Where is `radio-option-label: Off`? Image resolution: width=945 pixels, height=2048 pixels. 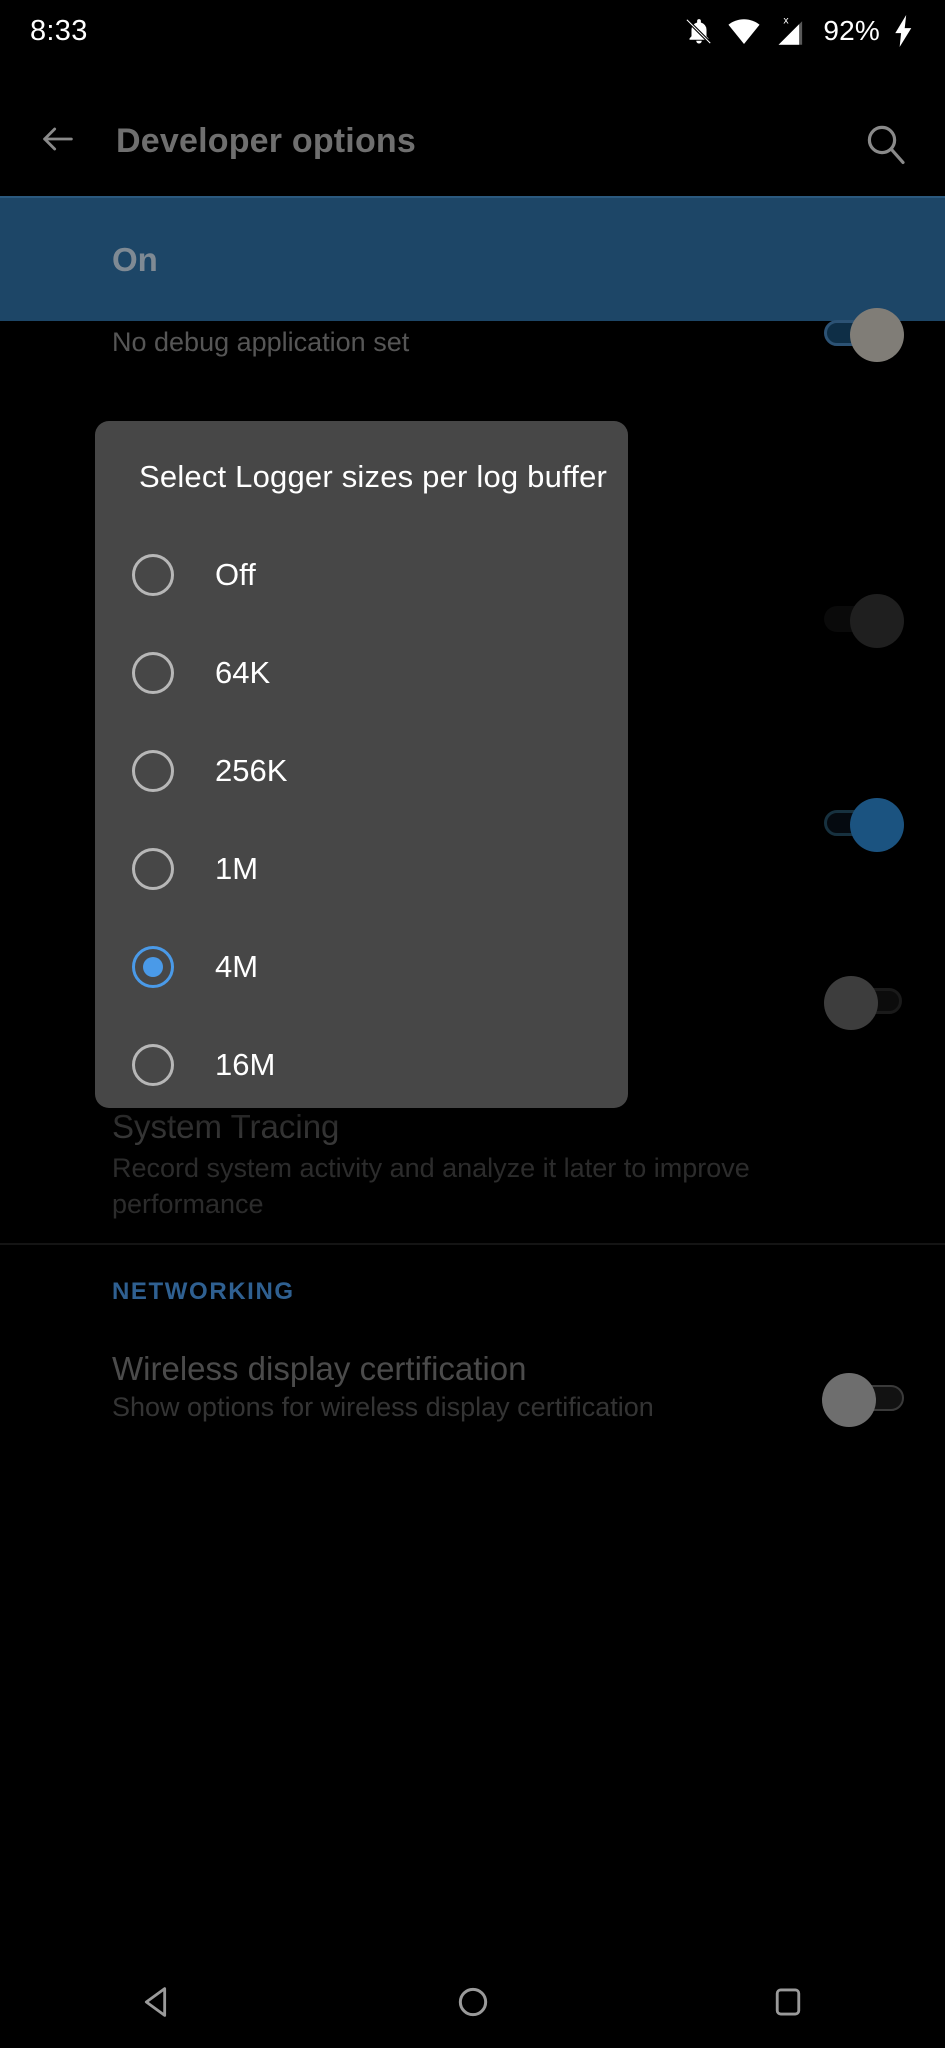 radio-option-label: Off is located at coordinates (235, 574).